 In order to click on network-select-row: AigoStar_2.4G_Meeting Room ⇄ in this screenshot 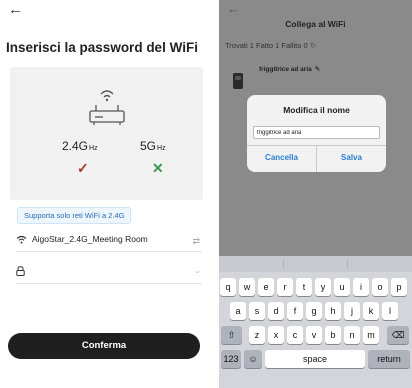, I will do `click(109, 241)`.